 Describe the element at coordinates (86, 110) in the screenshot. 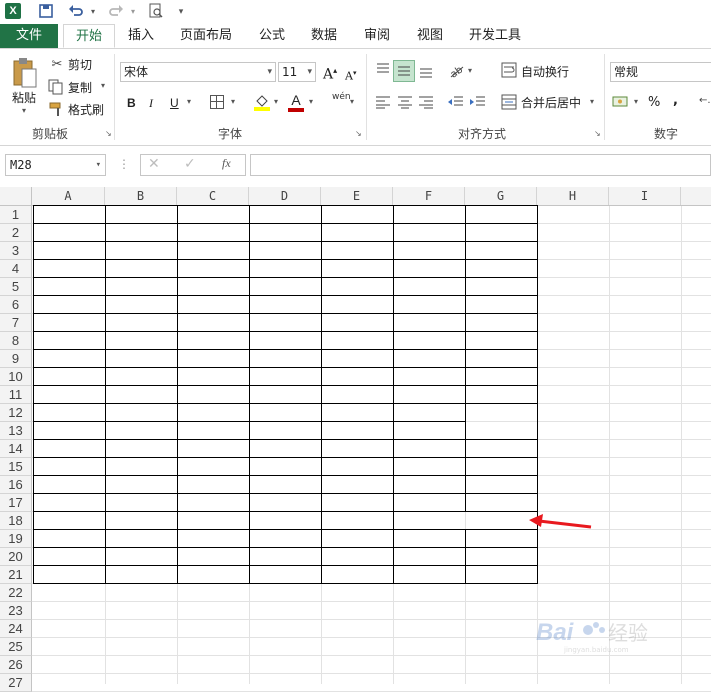

I see `format-painter-button: 格式刷` at that location.